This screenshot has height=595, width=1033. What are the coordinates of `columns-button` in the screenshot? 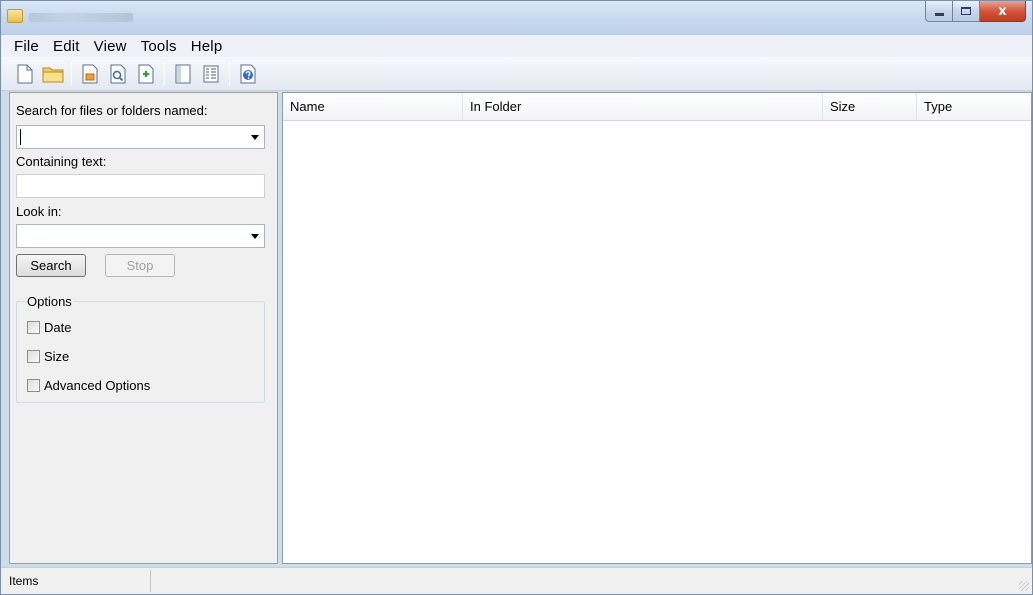 It's located at (211, 74).